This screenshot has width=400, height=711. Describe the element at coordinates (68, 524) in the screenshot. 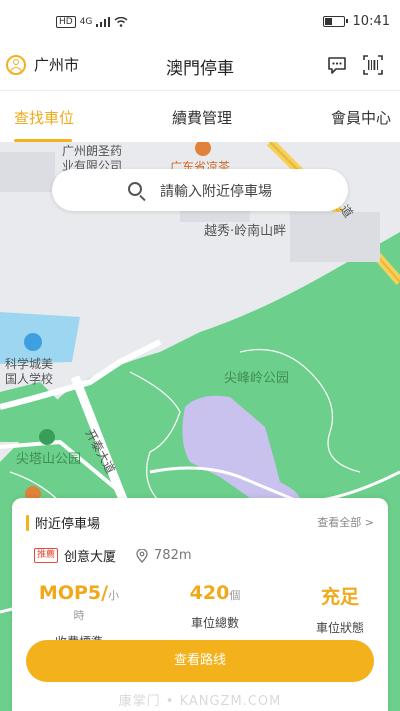

I see `card-title-text: 附近停車場` at that location.